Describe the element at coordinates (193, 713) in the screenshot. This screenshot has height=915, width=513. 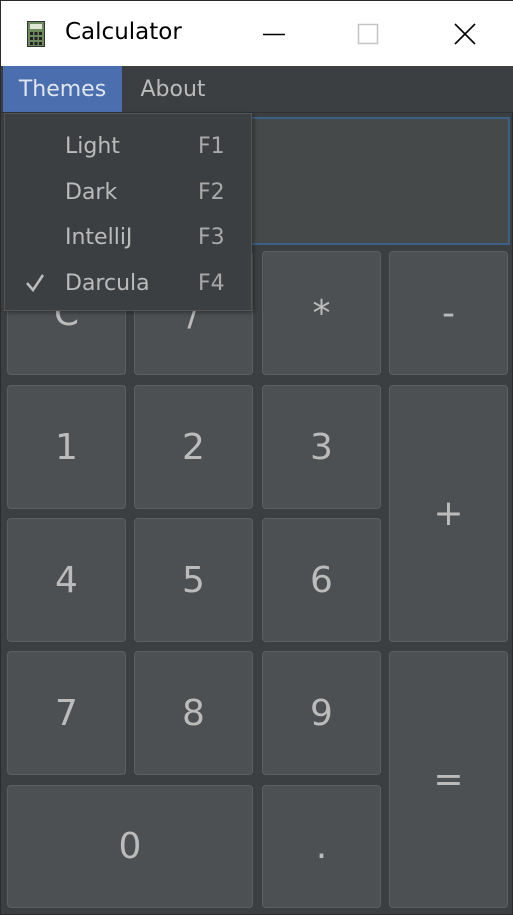
I see `digit-8-button: 8` at that location.